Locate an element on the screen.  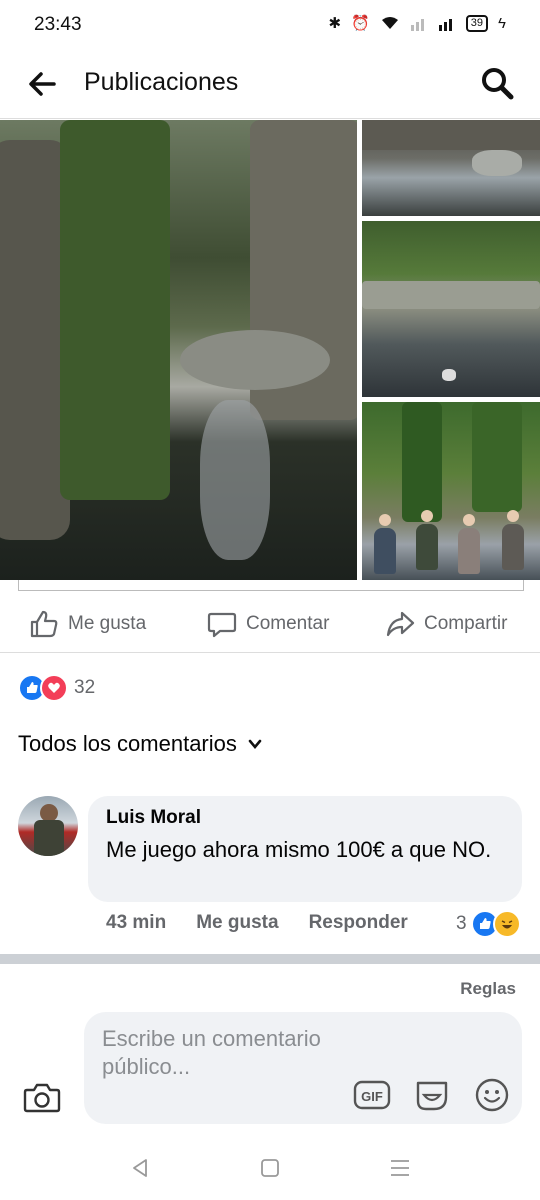
comment-label: Comentar is located at coordinates (288, 623).